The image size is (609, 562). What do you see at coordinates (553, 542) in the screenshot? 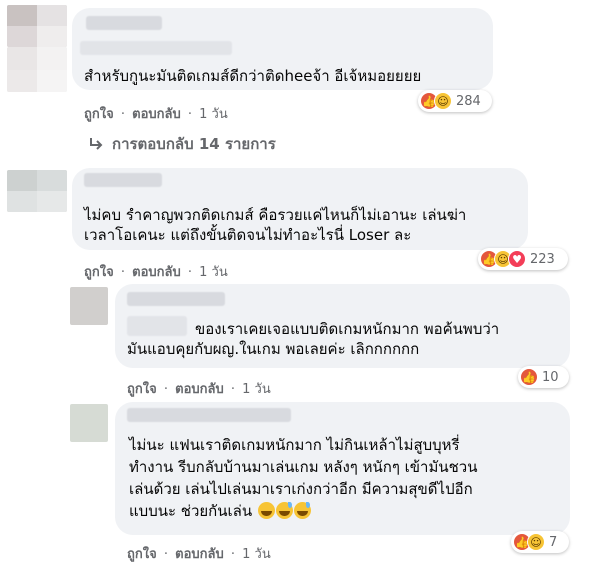
I see `reaction-count: 7` at bounding box center [553, 542].